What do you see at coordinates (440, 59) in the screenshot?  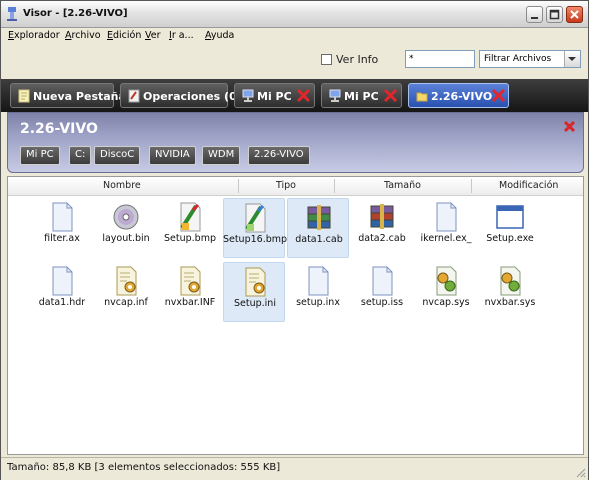 I see `filter-input` at bounding box center [440, 59].